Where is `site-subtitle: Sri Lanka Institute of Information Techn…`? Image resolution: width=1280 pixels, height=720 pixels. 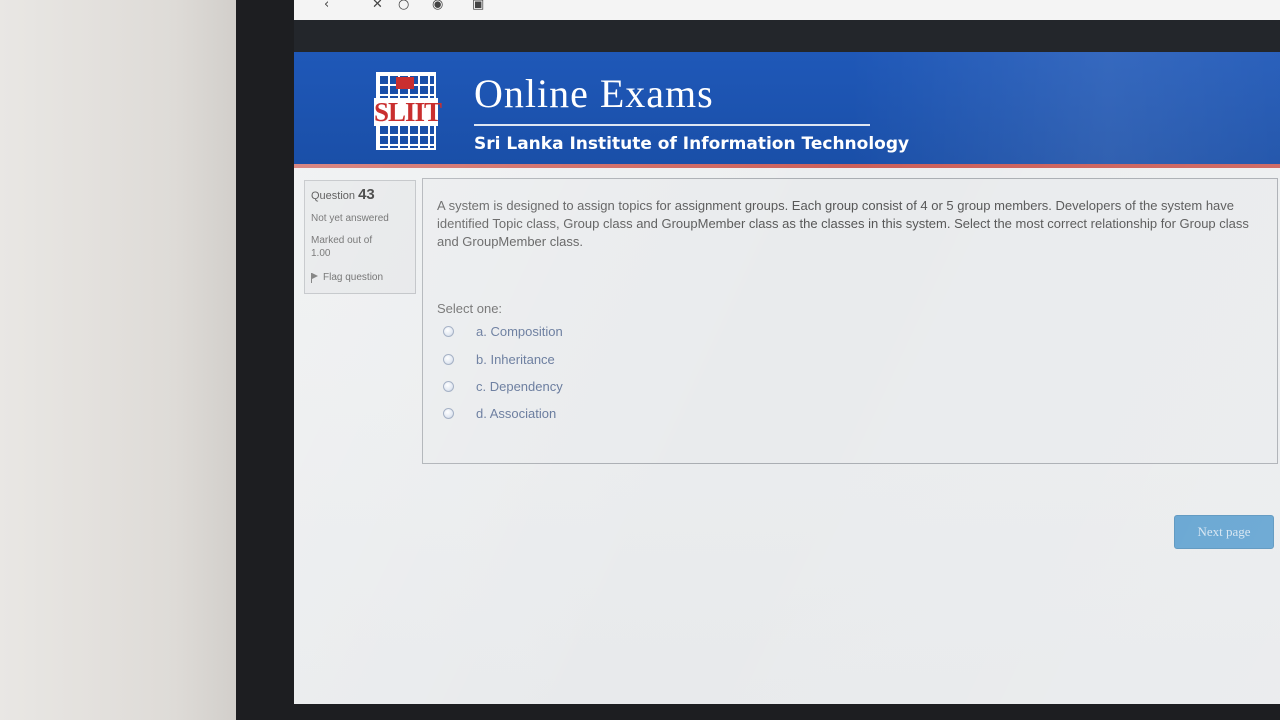
site-subtitle: Sri Lanka Institute of Information Techn… is located at coordinates (692, 144).